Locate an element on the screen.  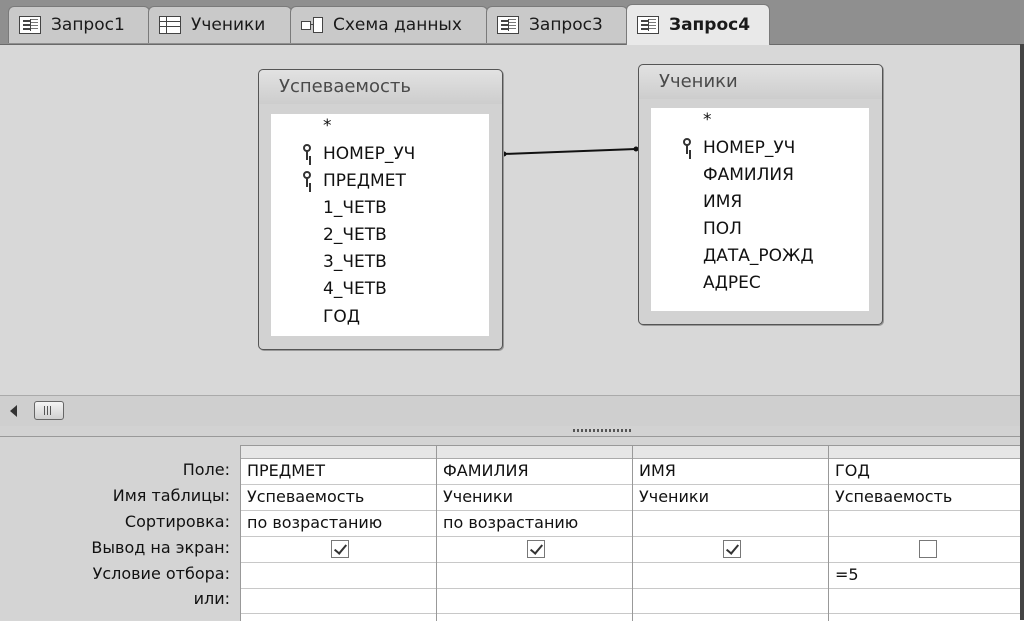
grid-field-cell: ИМЯ is located at coordinates (730, 470).